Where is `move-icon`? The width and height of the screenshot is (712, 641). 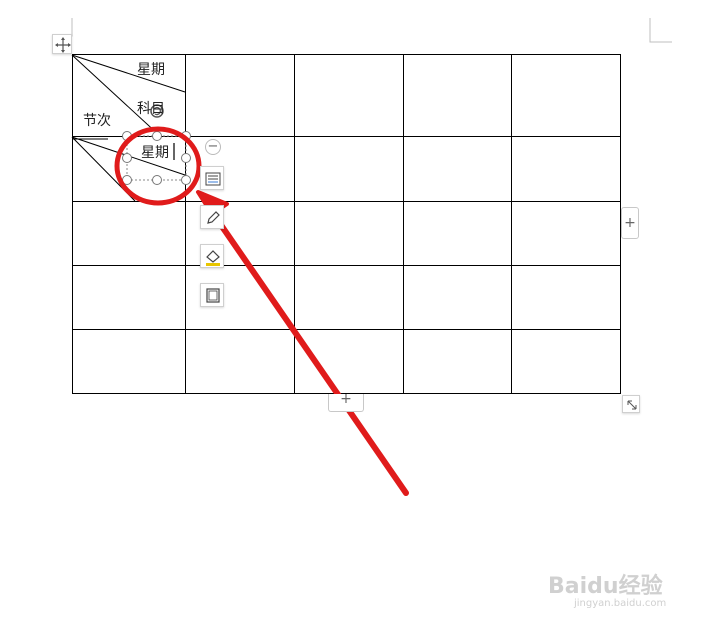 move-icon is located at coordinates (63, 45).